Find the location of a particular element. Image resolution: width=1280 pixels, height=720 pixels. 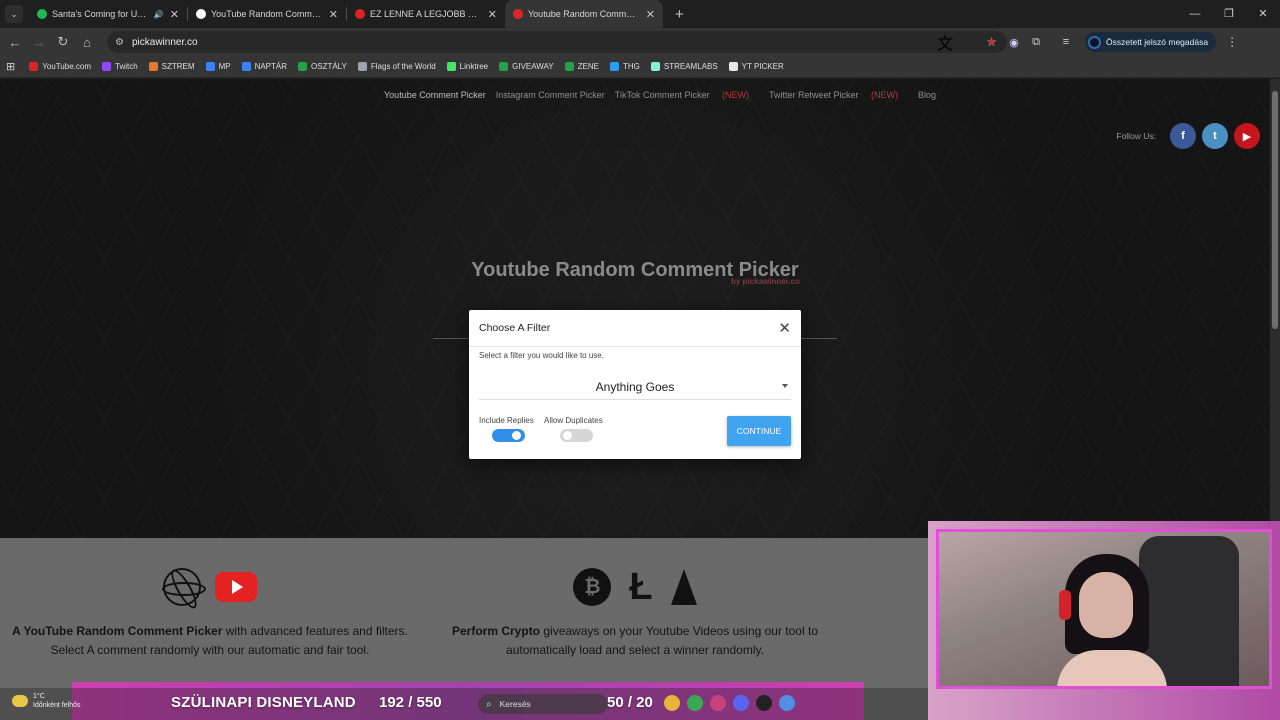

profile-label: Összetett jelszó megadása is located at coordinates (1157, 42).